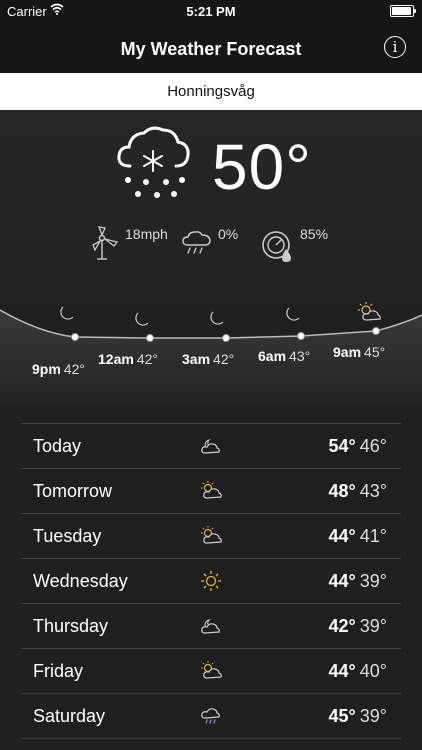 This screenshot has width=422, height=750. I want to click on battery-icon, so click(403, 11).